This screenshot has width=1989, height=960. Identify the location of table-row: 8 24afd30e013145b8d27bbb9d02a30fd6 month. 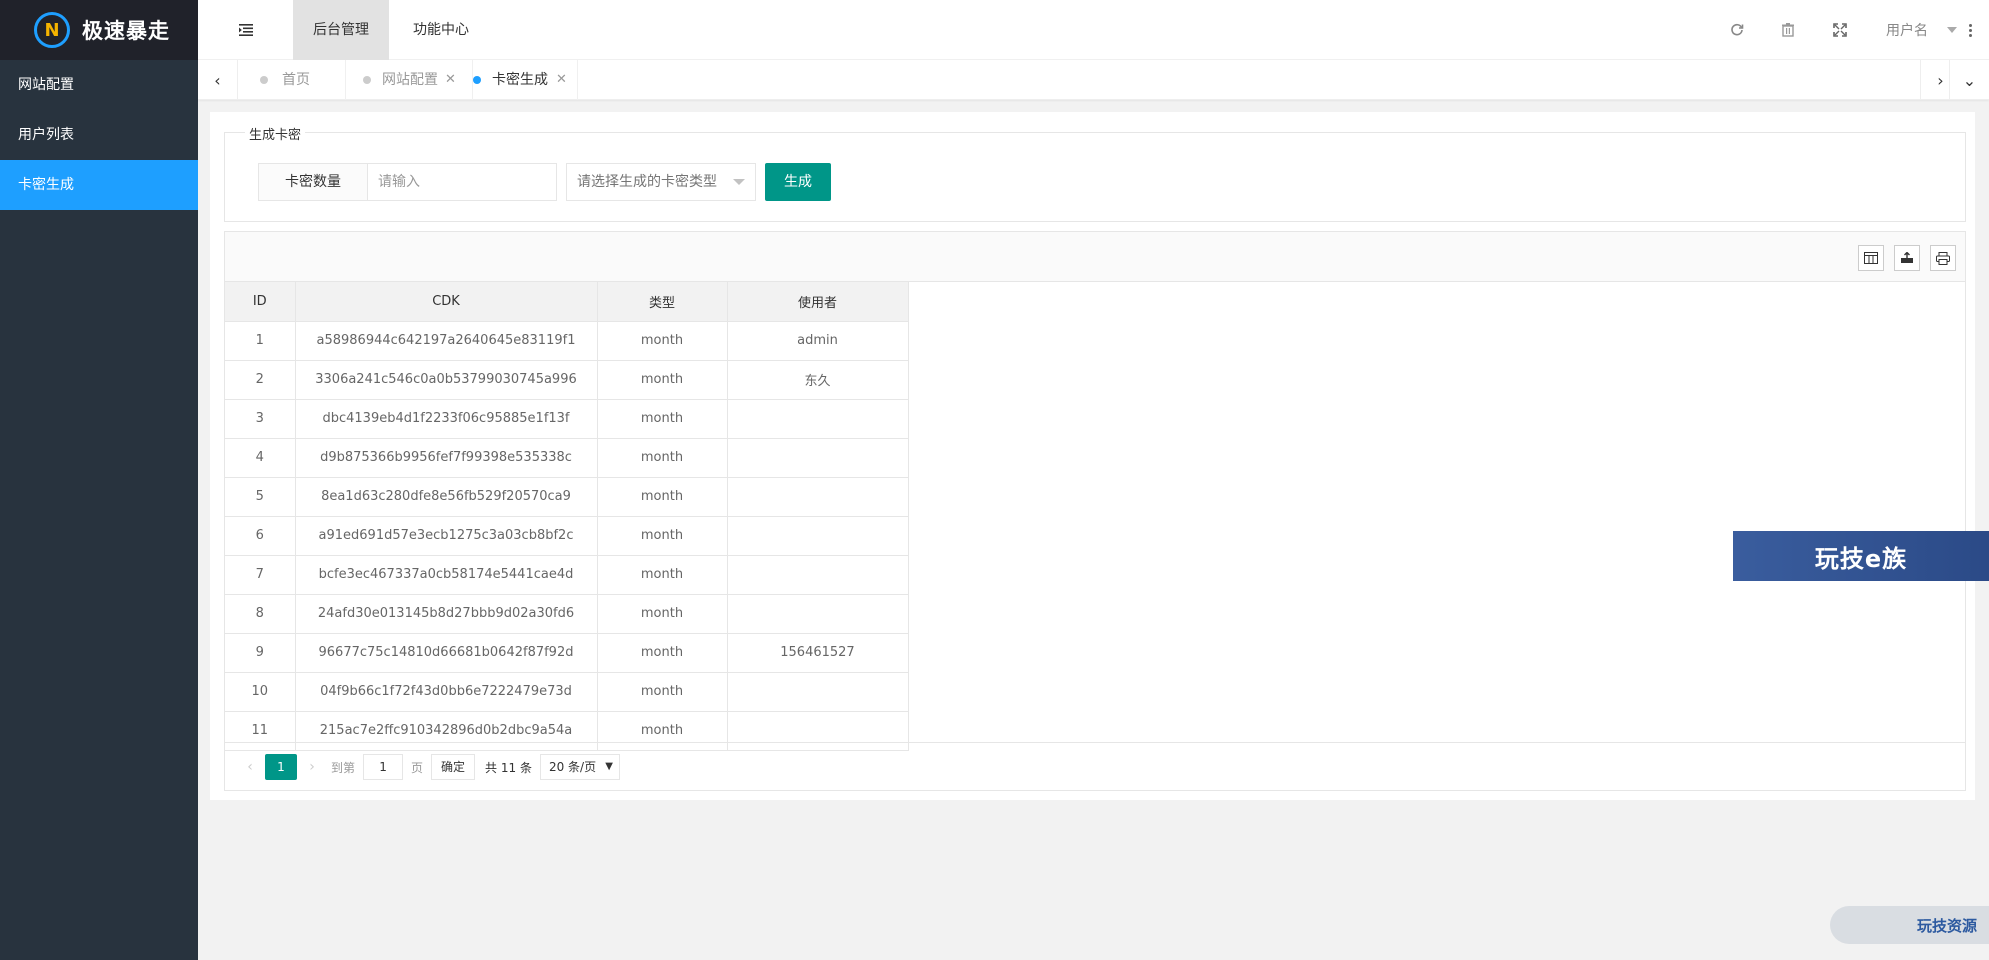
(567, 613).